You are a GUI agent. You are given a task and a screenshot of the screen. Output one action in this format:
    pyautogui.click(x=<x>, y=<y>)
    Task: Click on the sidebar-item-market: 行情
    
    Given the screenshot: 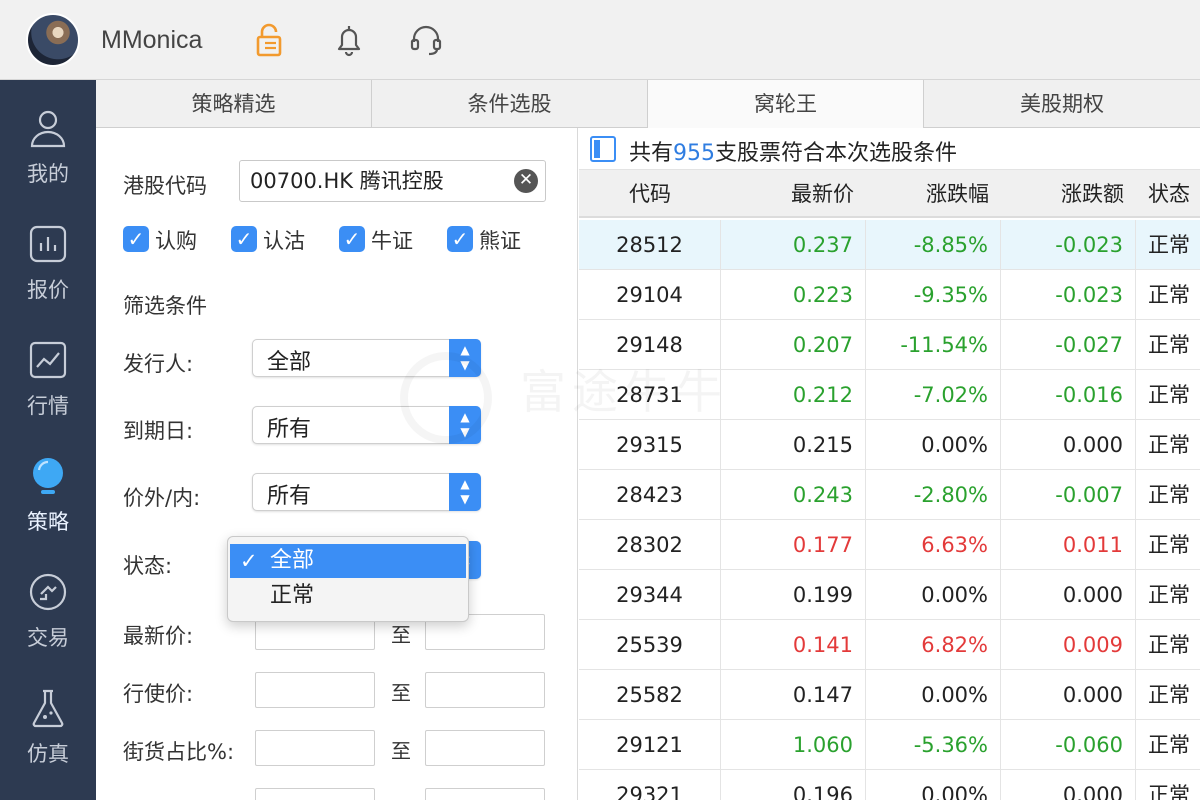 What is the action you would take?
    pyautogui.click(x=48, y=395)
    